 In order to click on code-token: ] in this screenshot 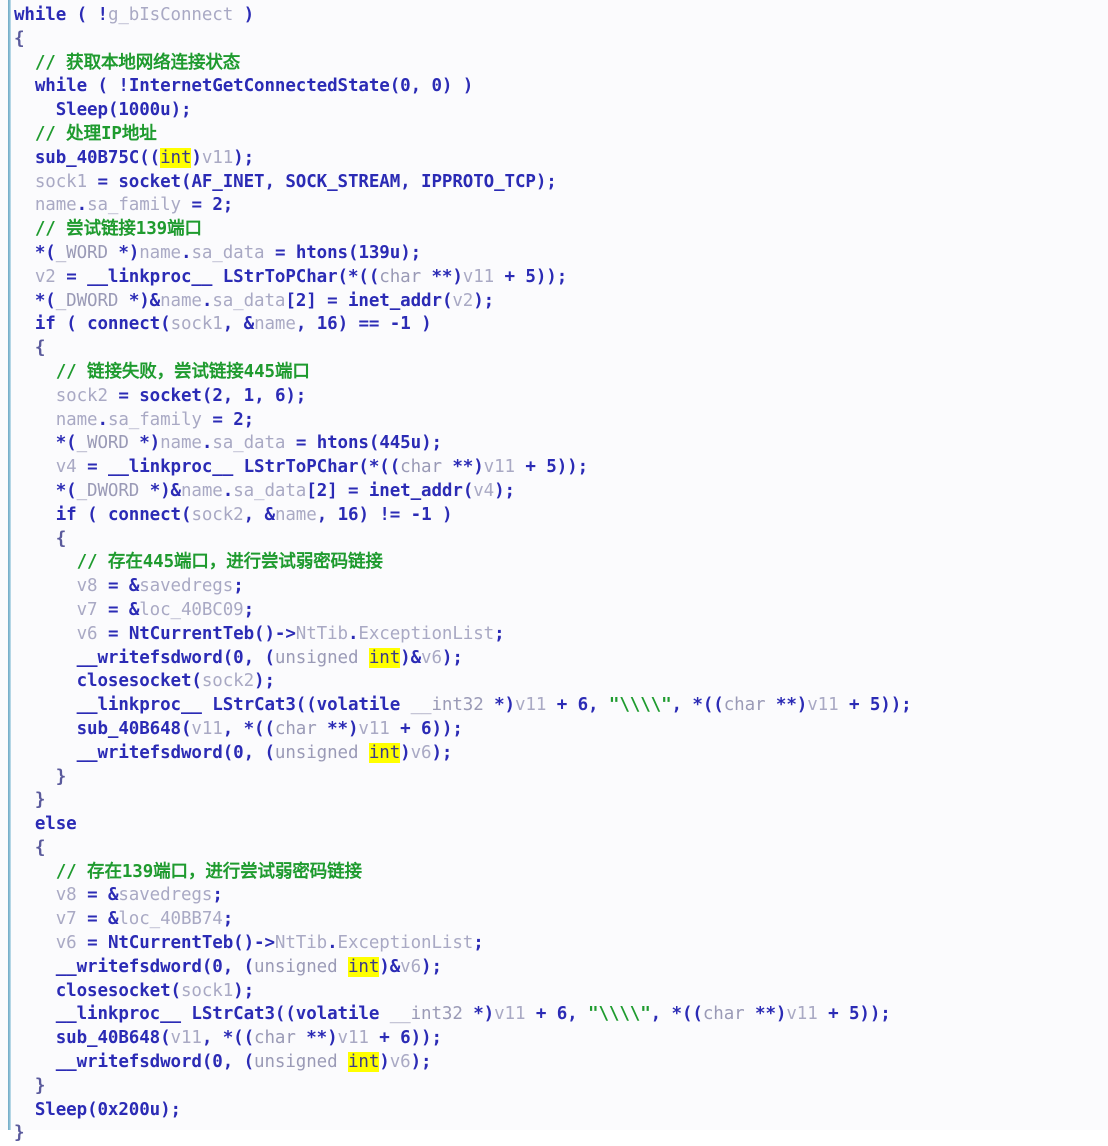, I will do `click(311, 300)`.